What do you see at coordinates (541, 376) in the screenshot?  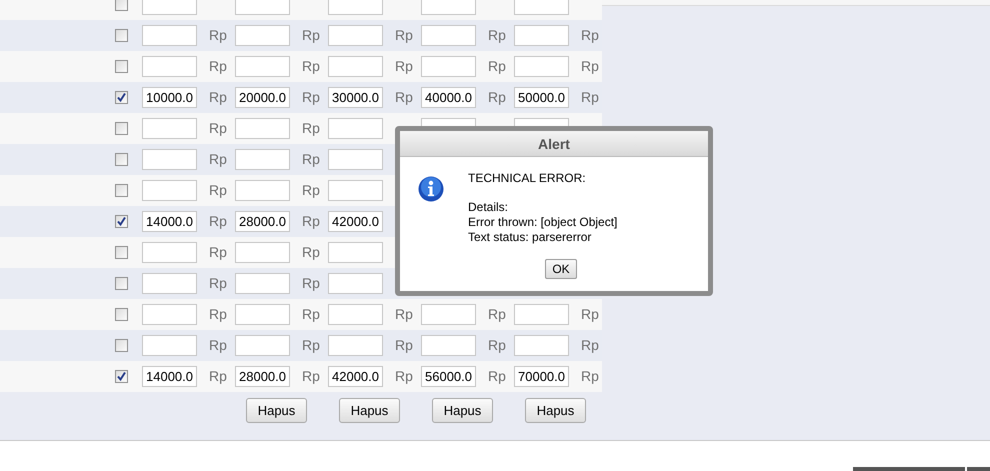 I see `amount-field: 70000.0` at bounding box center [541, 376].